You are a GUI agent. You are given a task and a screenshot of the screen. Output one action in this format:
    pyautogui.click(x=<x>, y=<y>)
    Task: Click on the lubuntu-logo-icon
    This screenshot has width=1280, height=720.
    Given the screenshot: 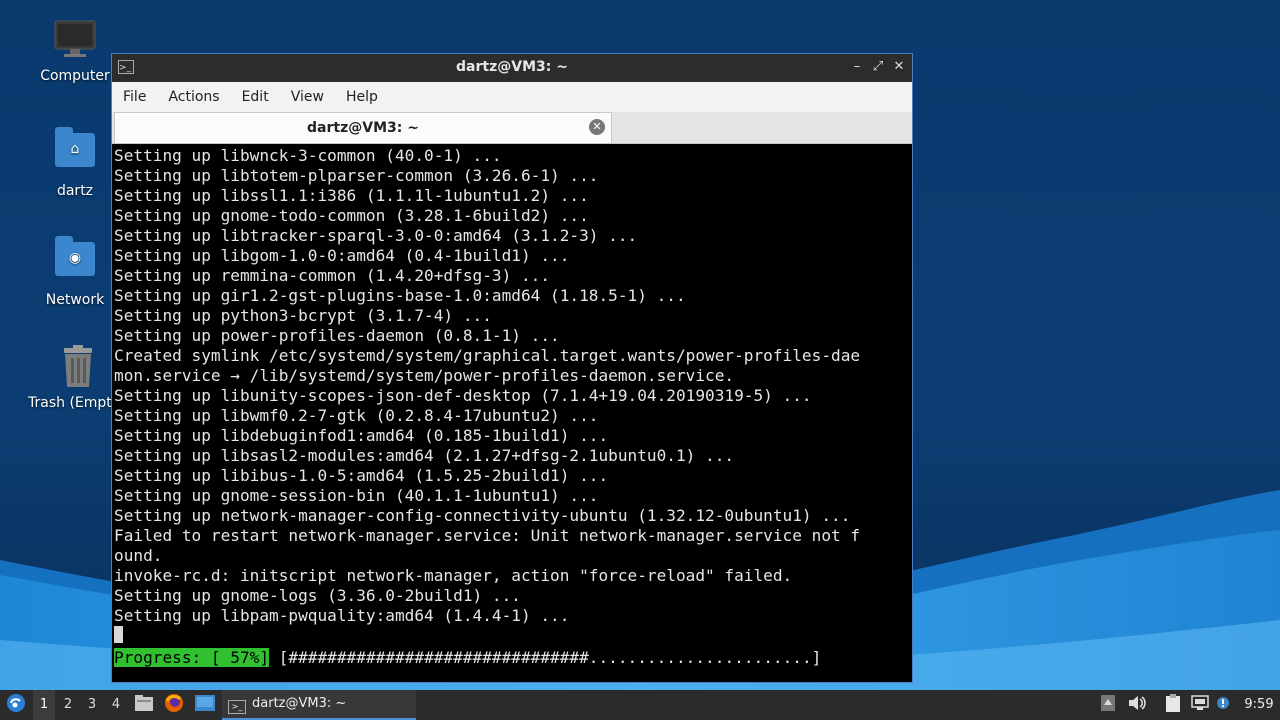 What is the action you would take?
    pyautogui.click(x=16, y=703)
    